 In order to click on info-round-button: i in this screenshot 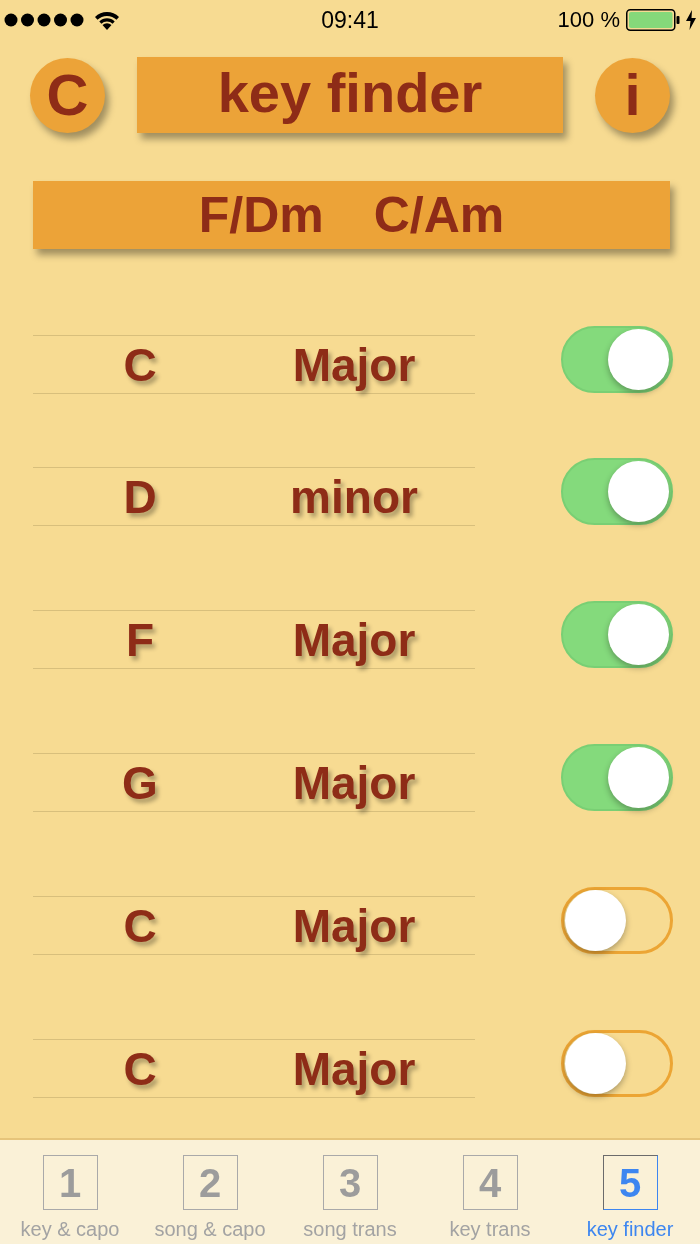, I will do `click(632, 95)`.